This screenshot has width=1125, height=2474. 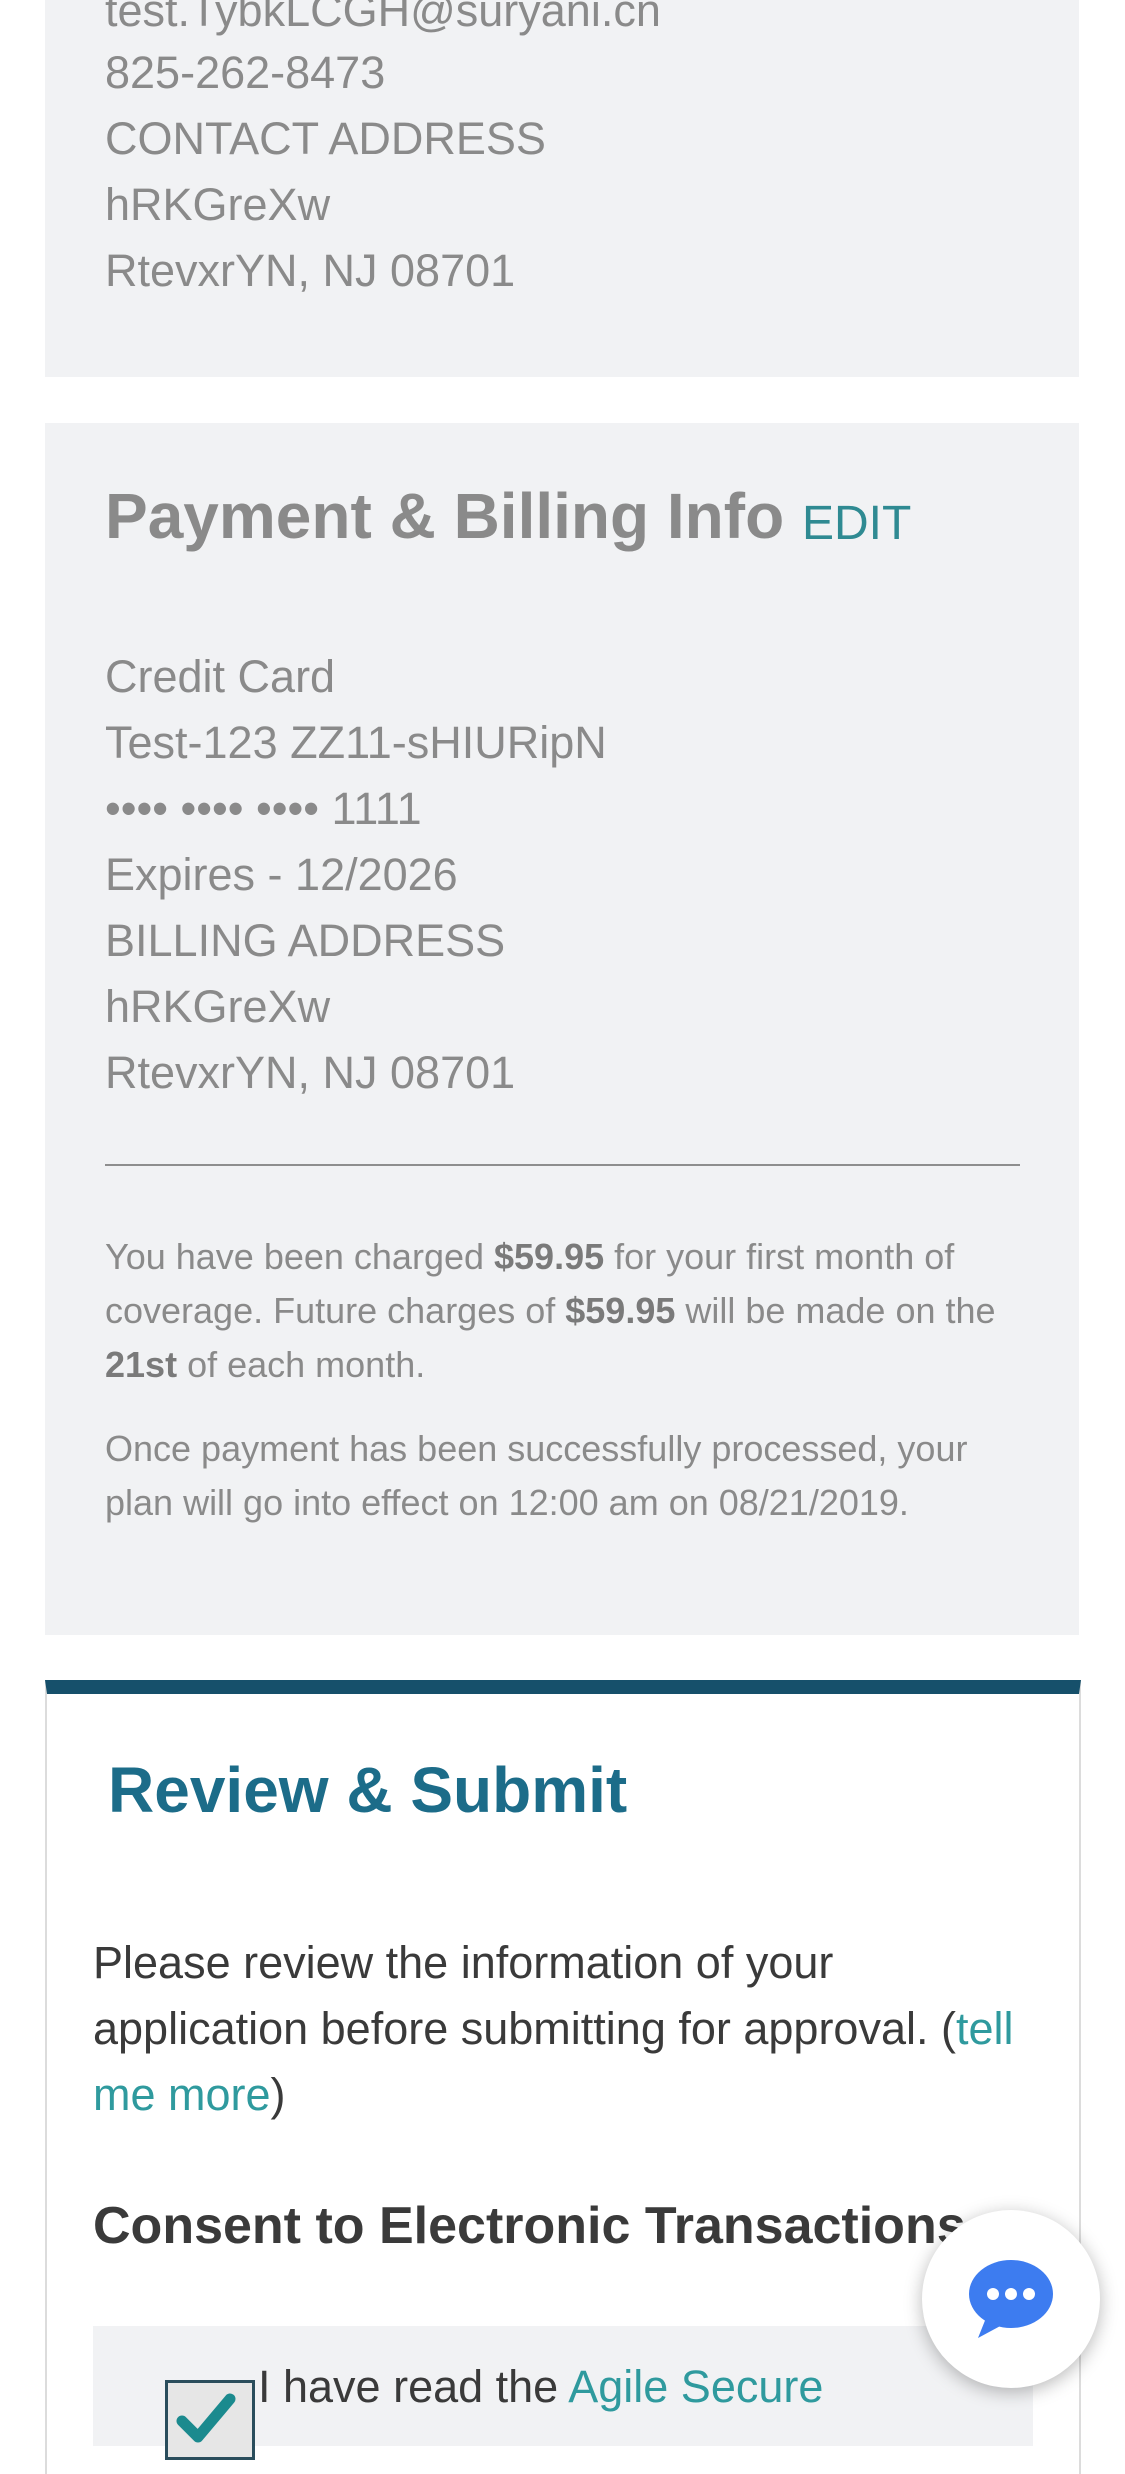 I want to click on billing-address-heading: BILLING ADDRESS, so click(x=305, y=940).